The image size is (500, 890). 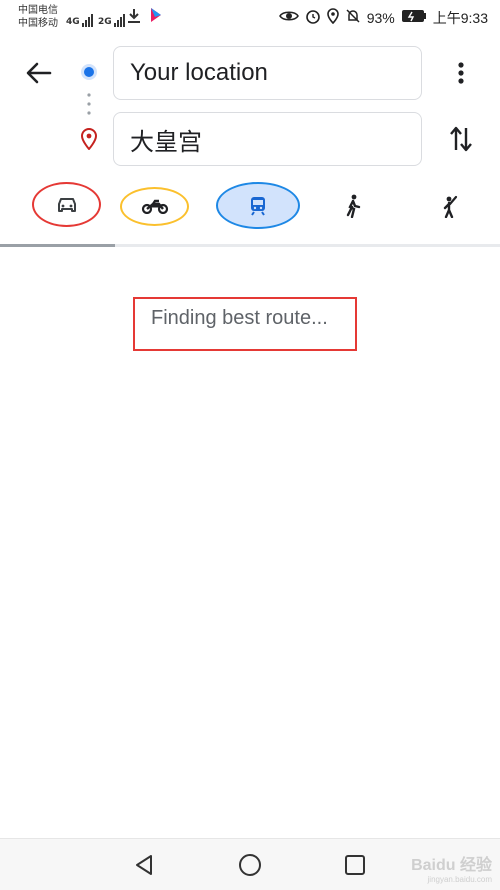 I want to click on mute-bell-icon, so click(x=353, y=18).